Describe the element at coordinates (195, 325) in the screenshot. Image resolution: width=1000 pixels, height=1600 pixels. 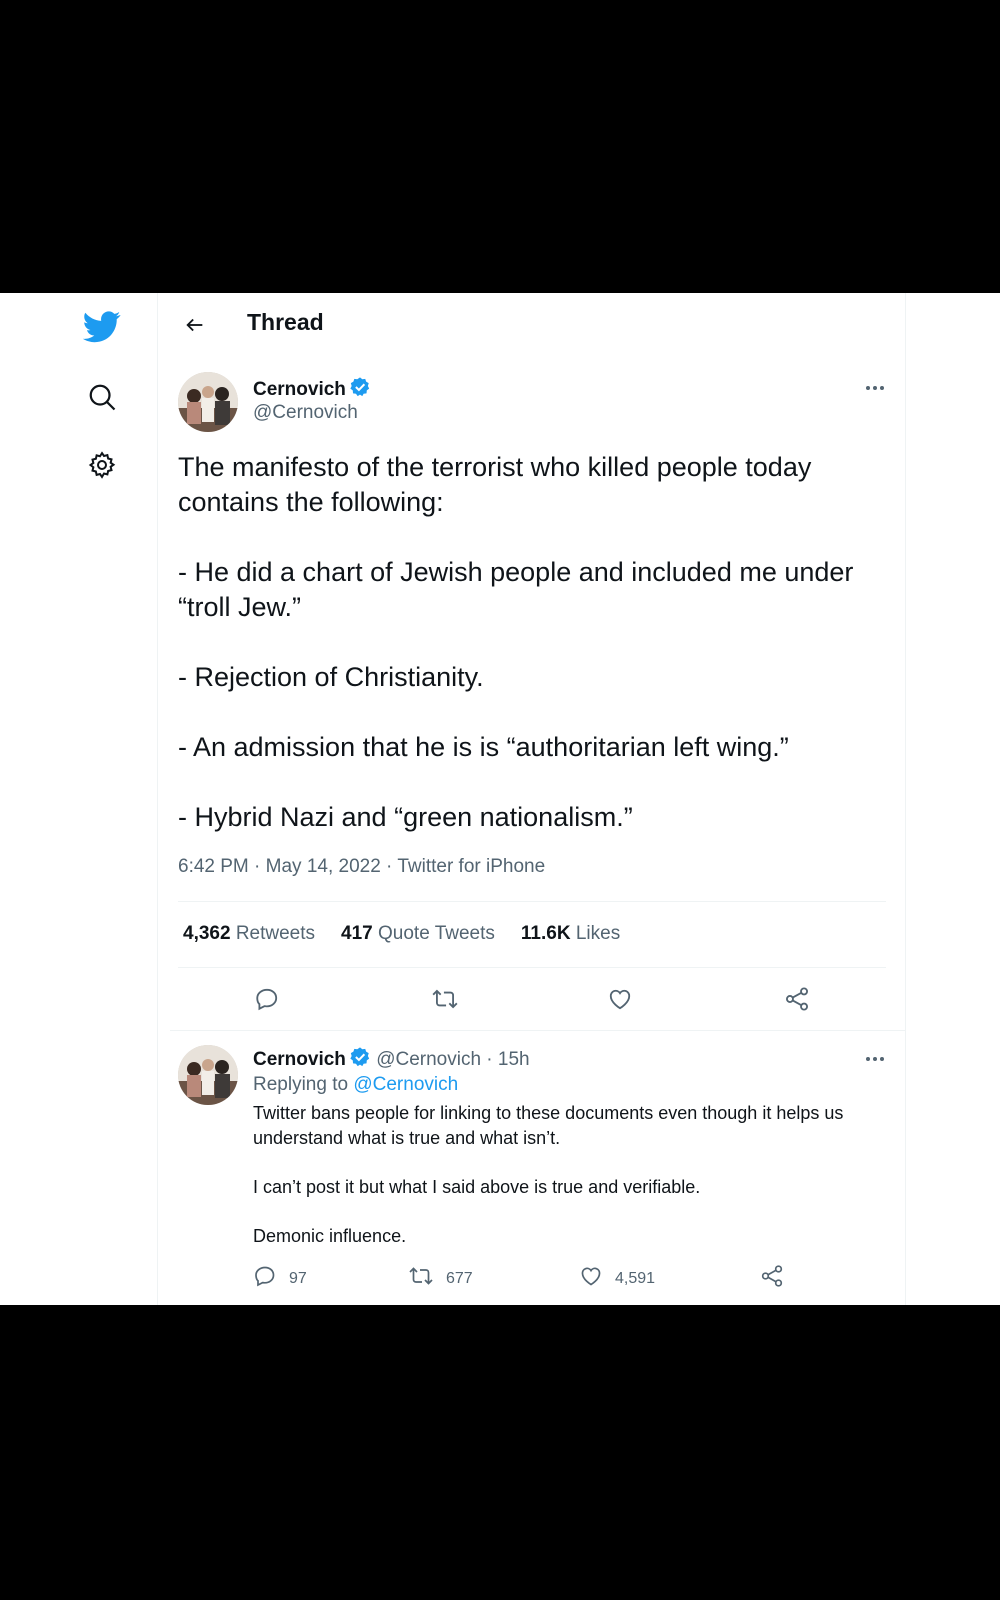
I see `back-arrow-icon` at that location.